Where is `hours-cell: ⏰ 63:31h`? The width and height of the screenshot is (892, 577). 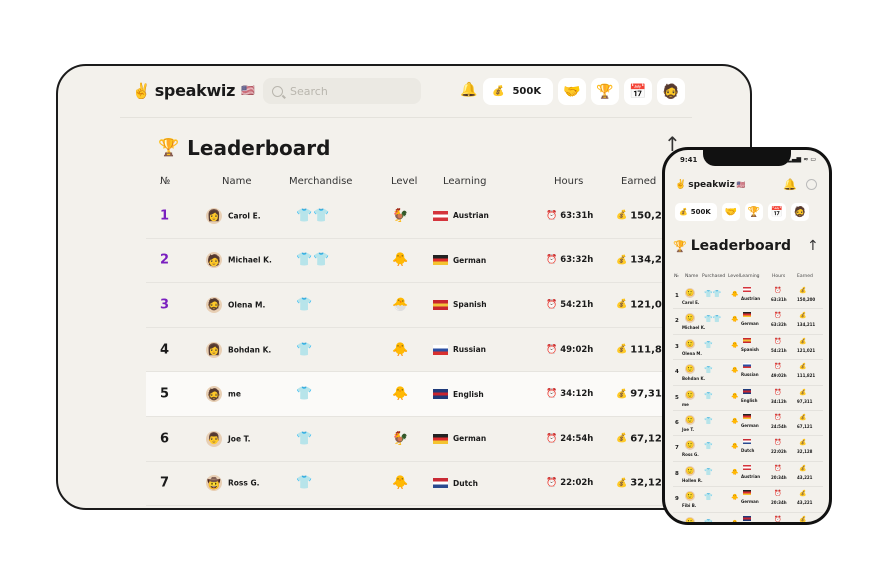 hours-cell: ⏰ 63:31h is located at coordinates (569, 216).